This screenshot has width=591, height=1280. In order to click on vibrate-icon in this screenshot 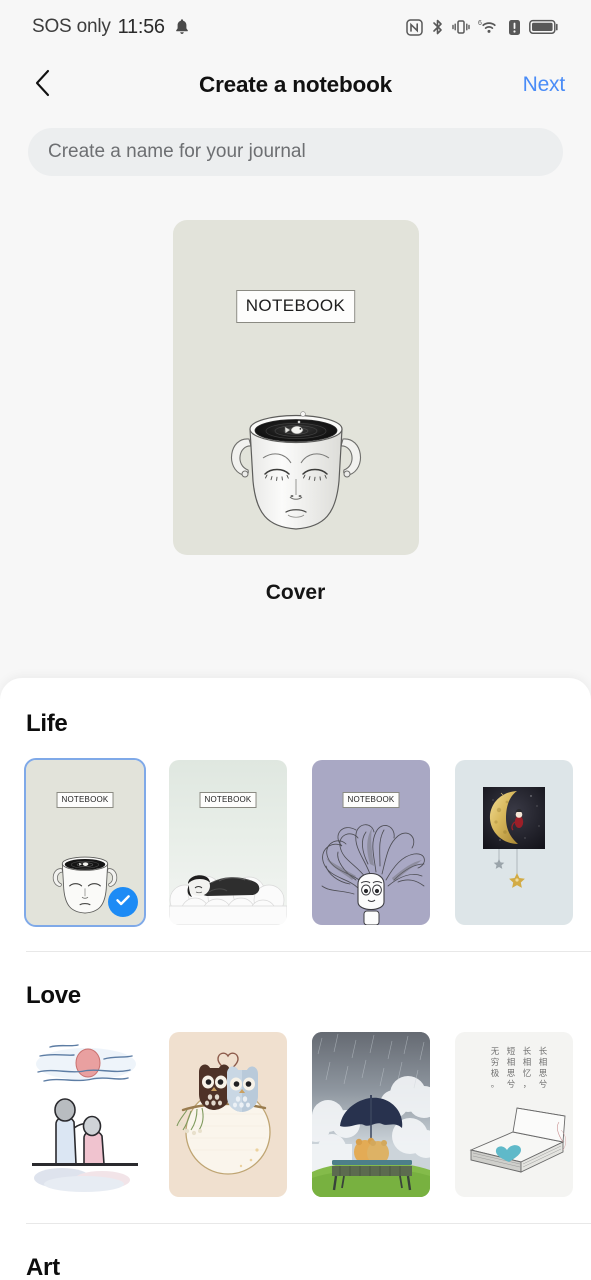, I will do `click(461, 27)`.